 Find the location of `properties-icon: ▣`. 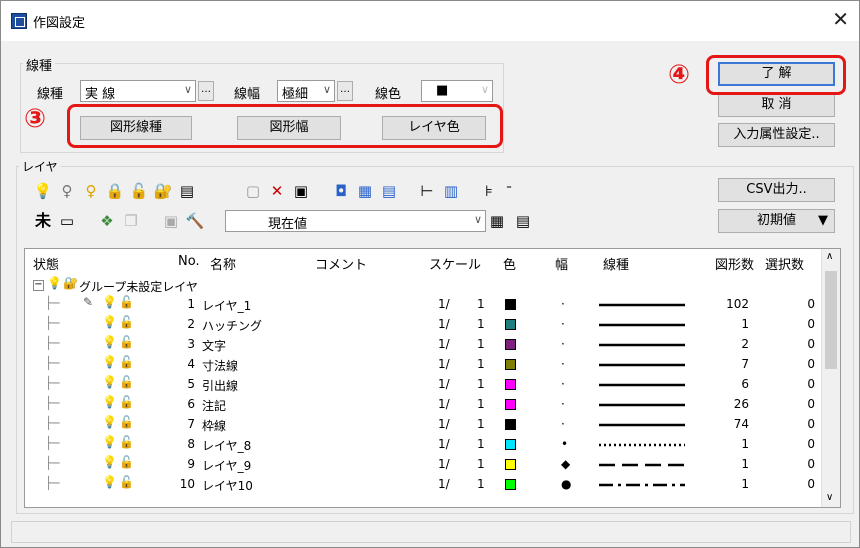

properties-icon: ▣ is located at coordinates (301, 191).